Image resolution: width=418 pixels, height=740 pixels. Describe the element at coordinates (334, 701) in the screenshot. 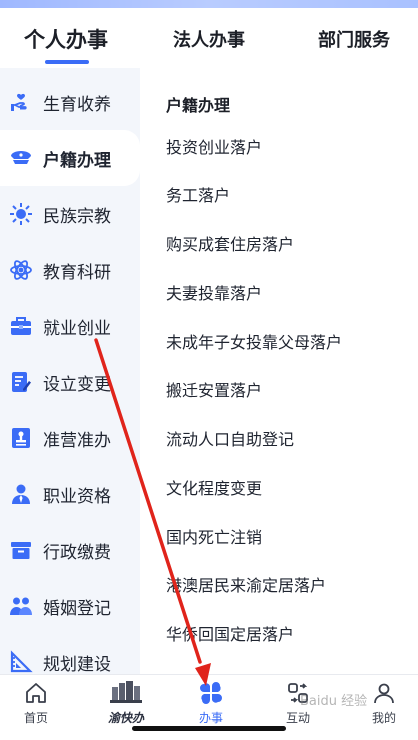

I see `baidu-watermark: Baidu 经验` at that location.